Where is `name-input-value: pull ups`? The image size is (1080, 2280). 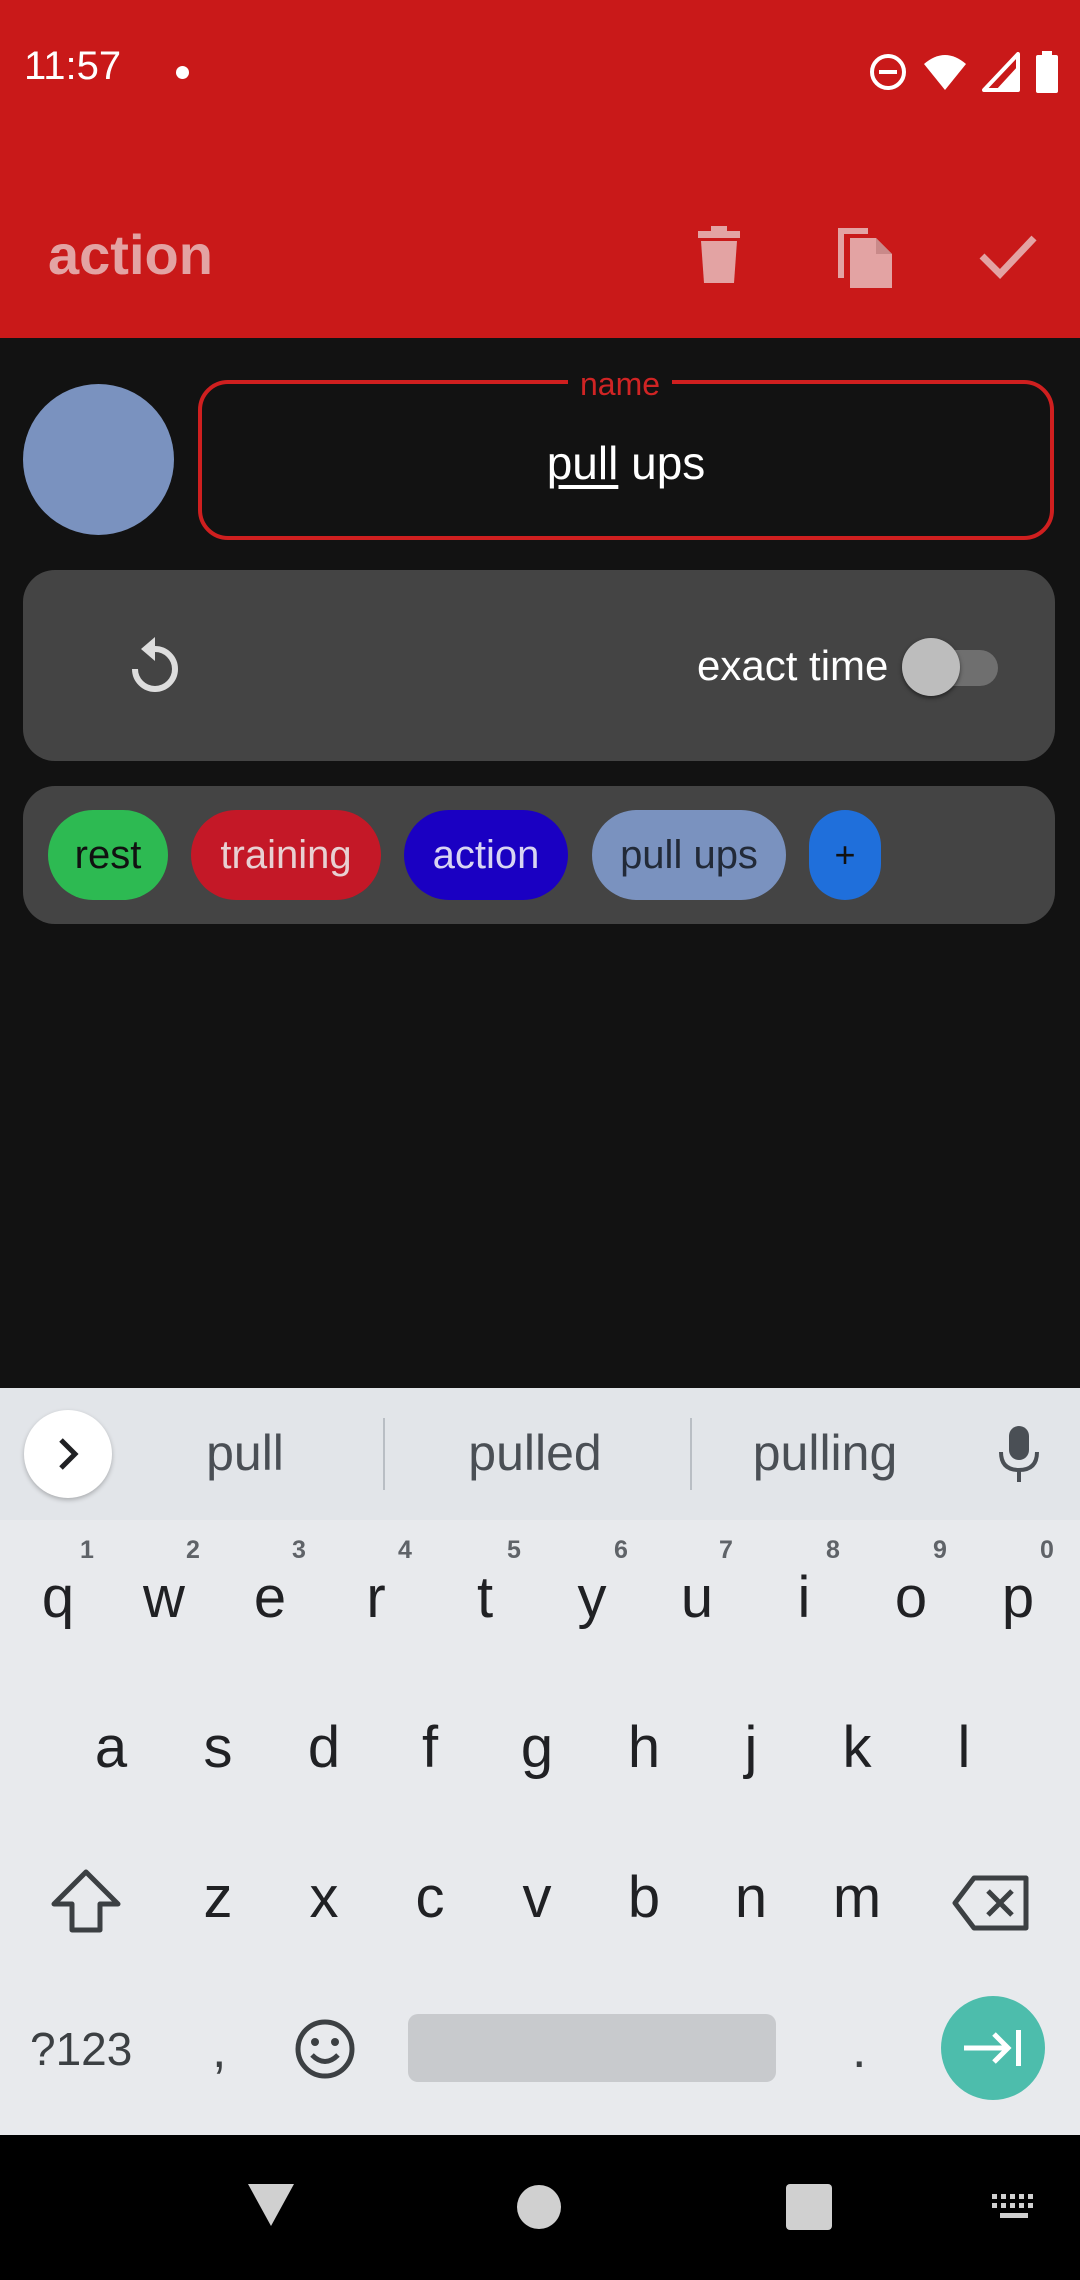 name-input-value: pull ups is located at coordinates (626, 463).